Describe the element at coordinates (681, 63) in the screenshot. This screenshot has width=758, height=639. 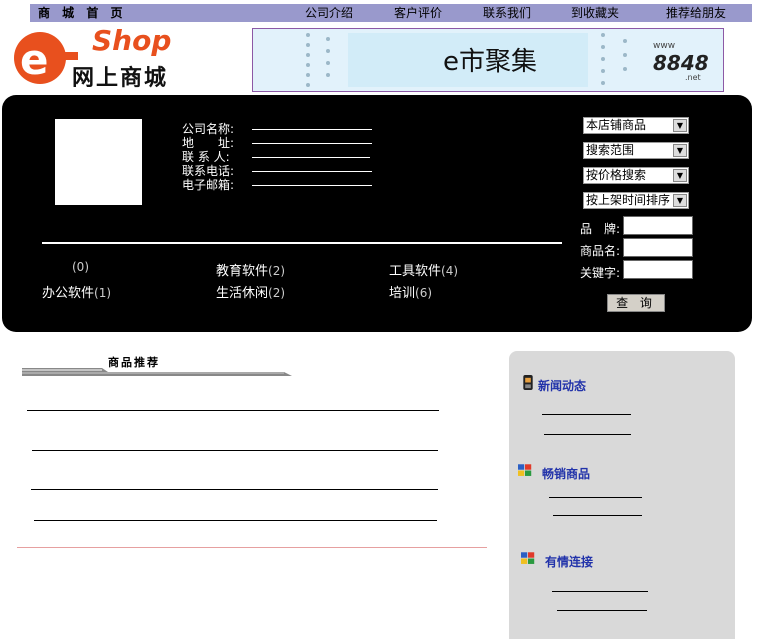
I see `banner-8848: 8848` at that location.